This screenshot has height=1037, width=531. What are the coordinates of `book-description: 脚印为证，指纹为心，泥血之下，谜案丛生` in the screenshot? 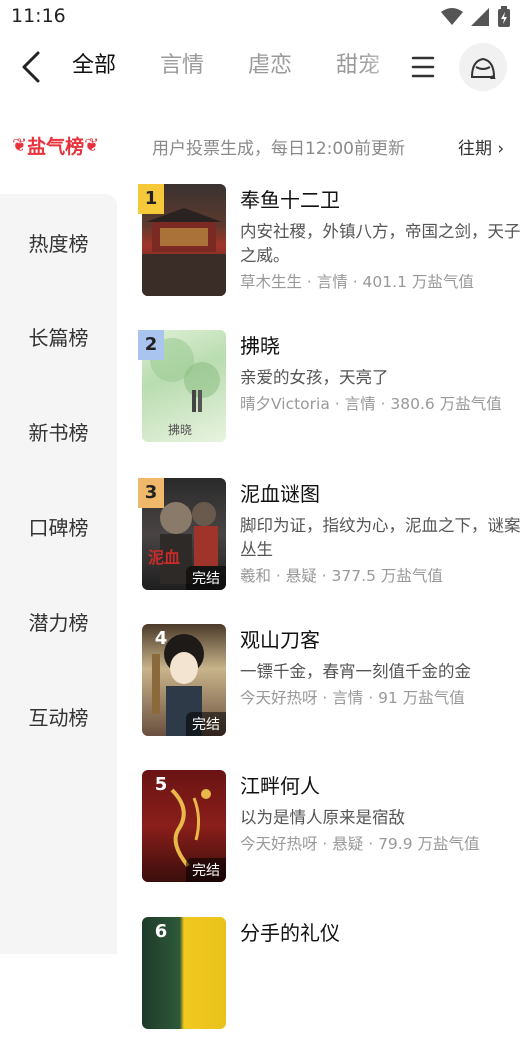 It's located at (380, 537).